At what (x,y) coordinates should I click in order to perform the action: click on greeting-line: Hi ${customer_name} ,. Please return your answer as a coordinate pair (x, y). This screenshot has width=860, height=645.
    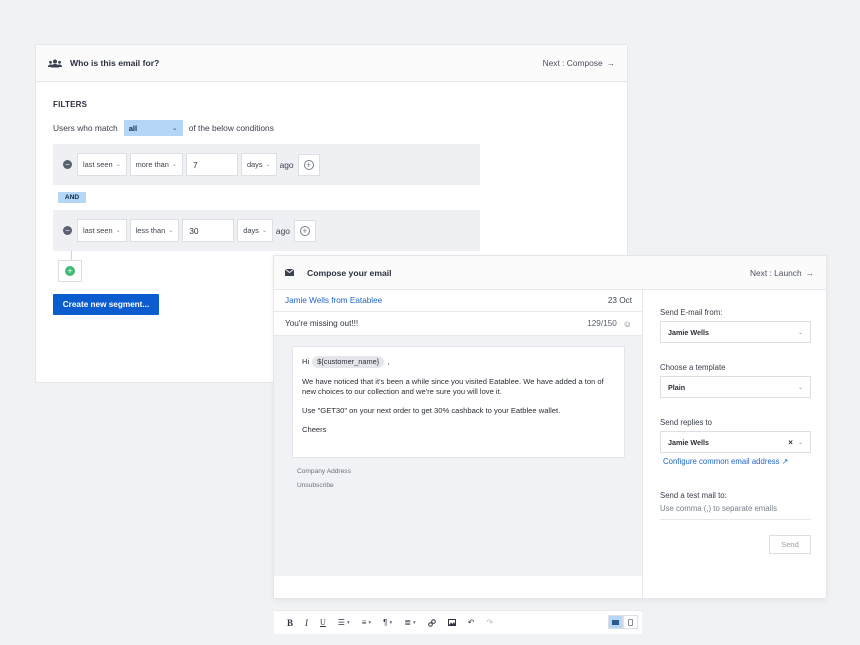
    Looking at the image, I should click on (458, 362).